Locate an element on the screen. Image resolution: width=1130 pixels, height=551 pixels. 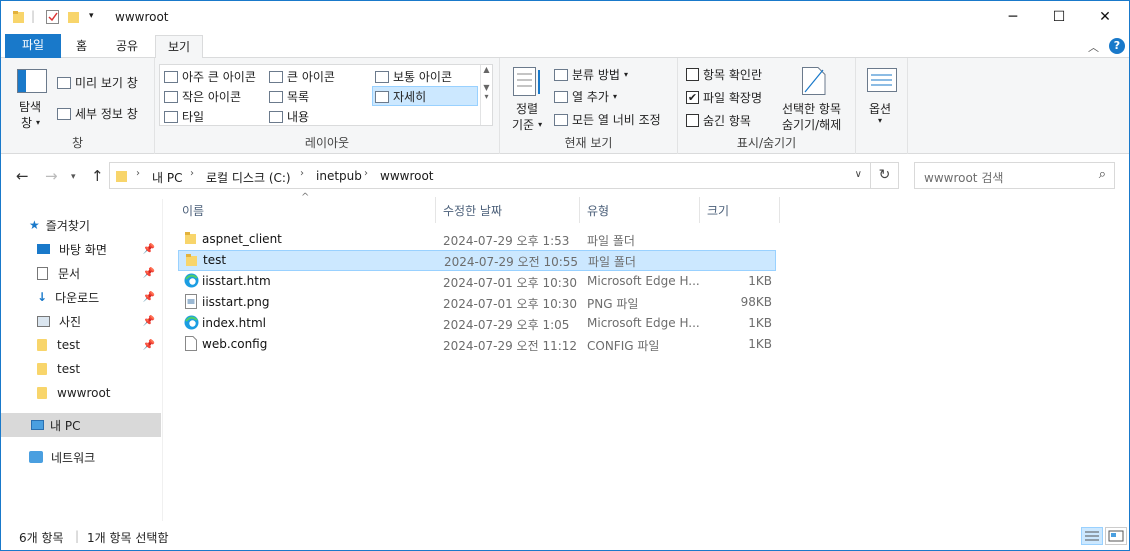
file-size: 1KB is located at coordinates (760, 281).